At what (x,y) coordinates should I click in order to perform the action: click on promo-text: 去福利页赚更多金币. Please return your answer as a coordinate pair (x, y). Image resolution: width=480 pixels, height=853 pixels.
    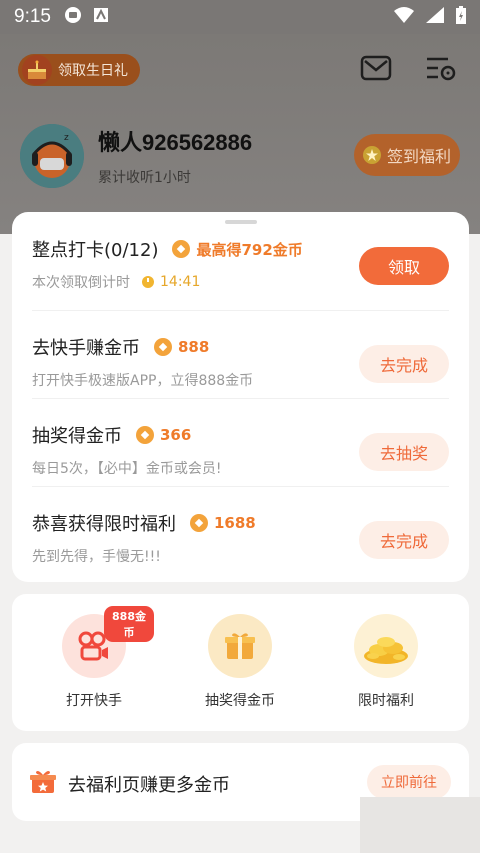
    Looking at the image, I should click on (149, 785).